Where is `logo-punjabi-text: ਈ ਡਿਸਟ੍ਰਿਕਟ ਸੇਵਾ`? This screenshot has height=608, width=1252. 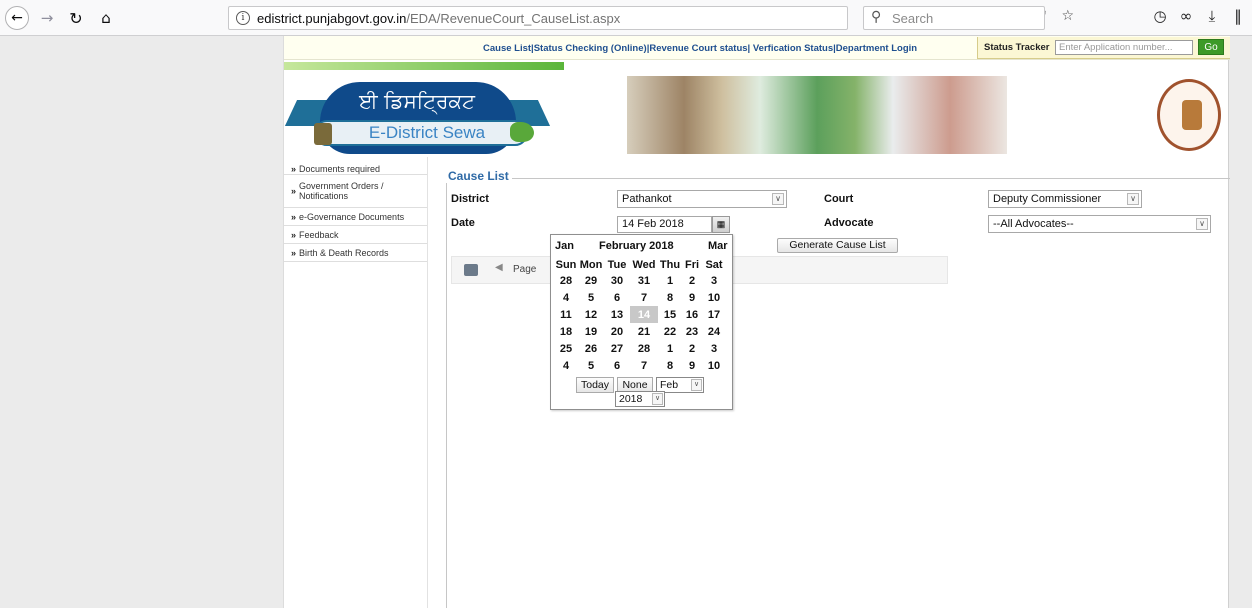
logo-punjabi-text: ਈ ਡਿਸਟ੍ਰਿਕਟ ਸੇਵਾ is located at coordinates (417, 116).